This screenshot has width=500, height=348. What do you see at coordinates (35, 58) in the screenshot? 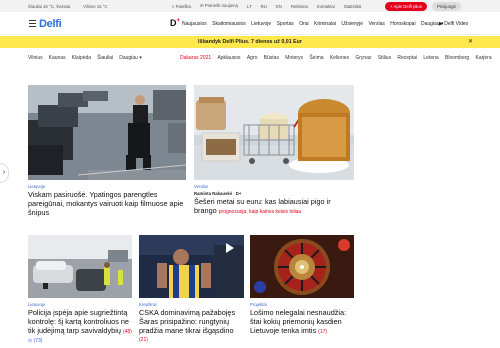
I see `city-vilnius: Vilnius` at bounding box center [35, 58].